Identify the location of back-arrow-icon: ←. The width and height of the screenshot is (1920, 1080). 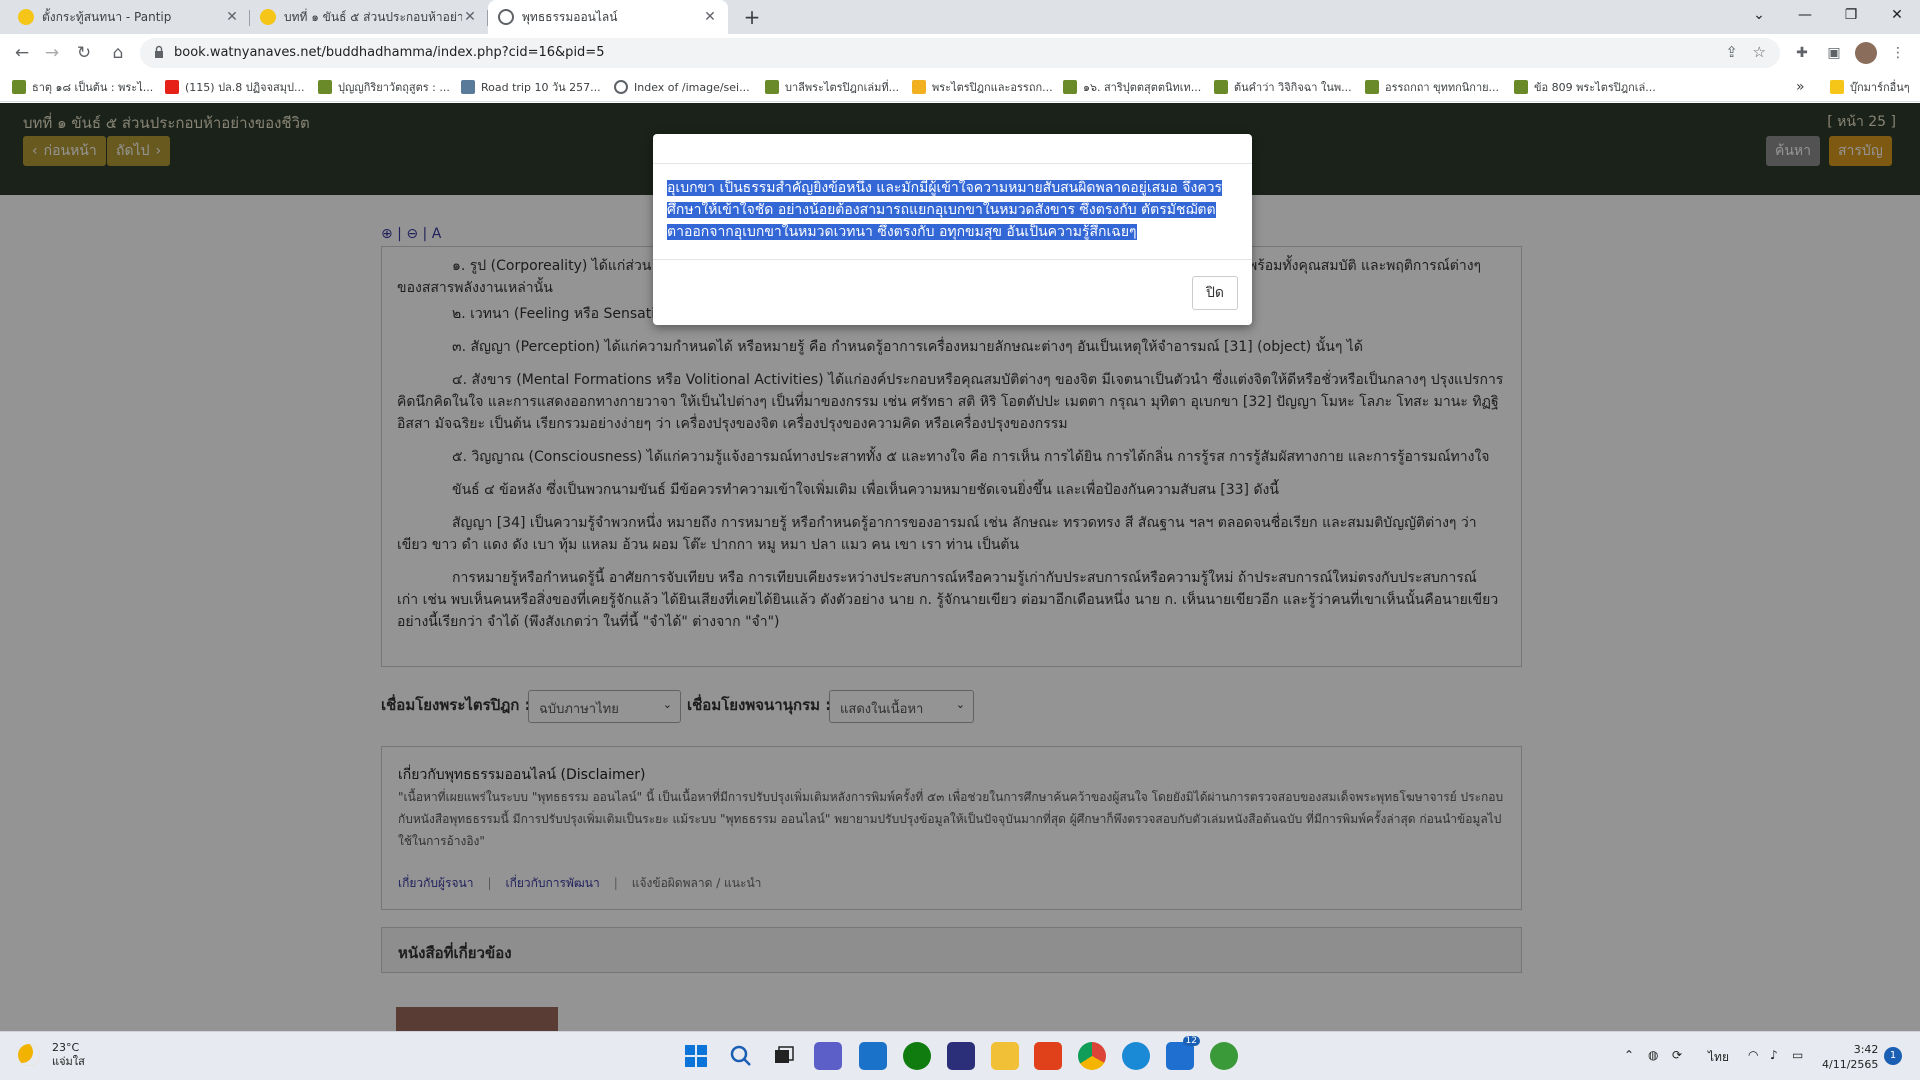
(22, 53).